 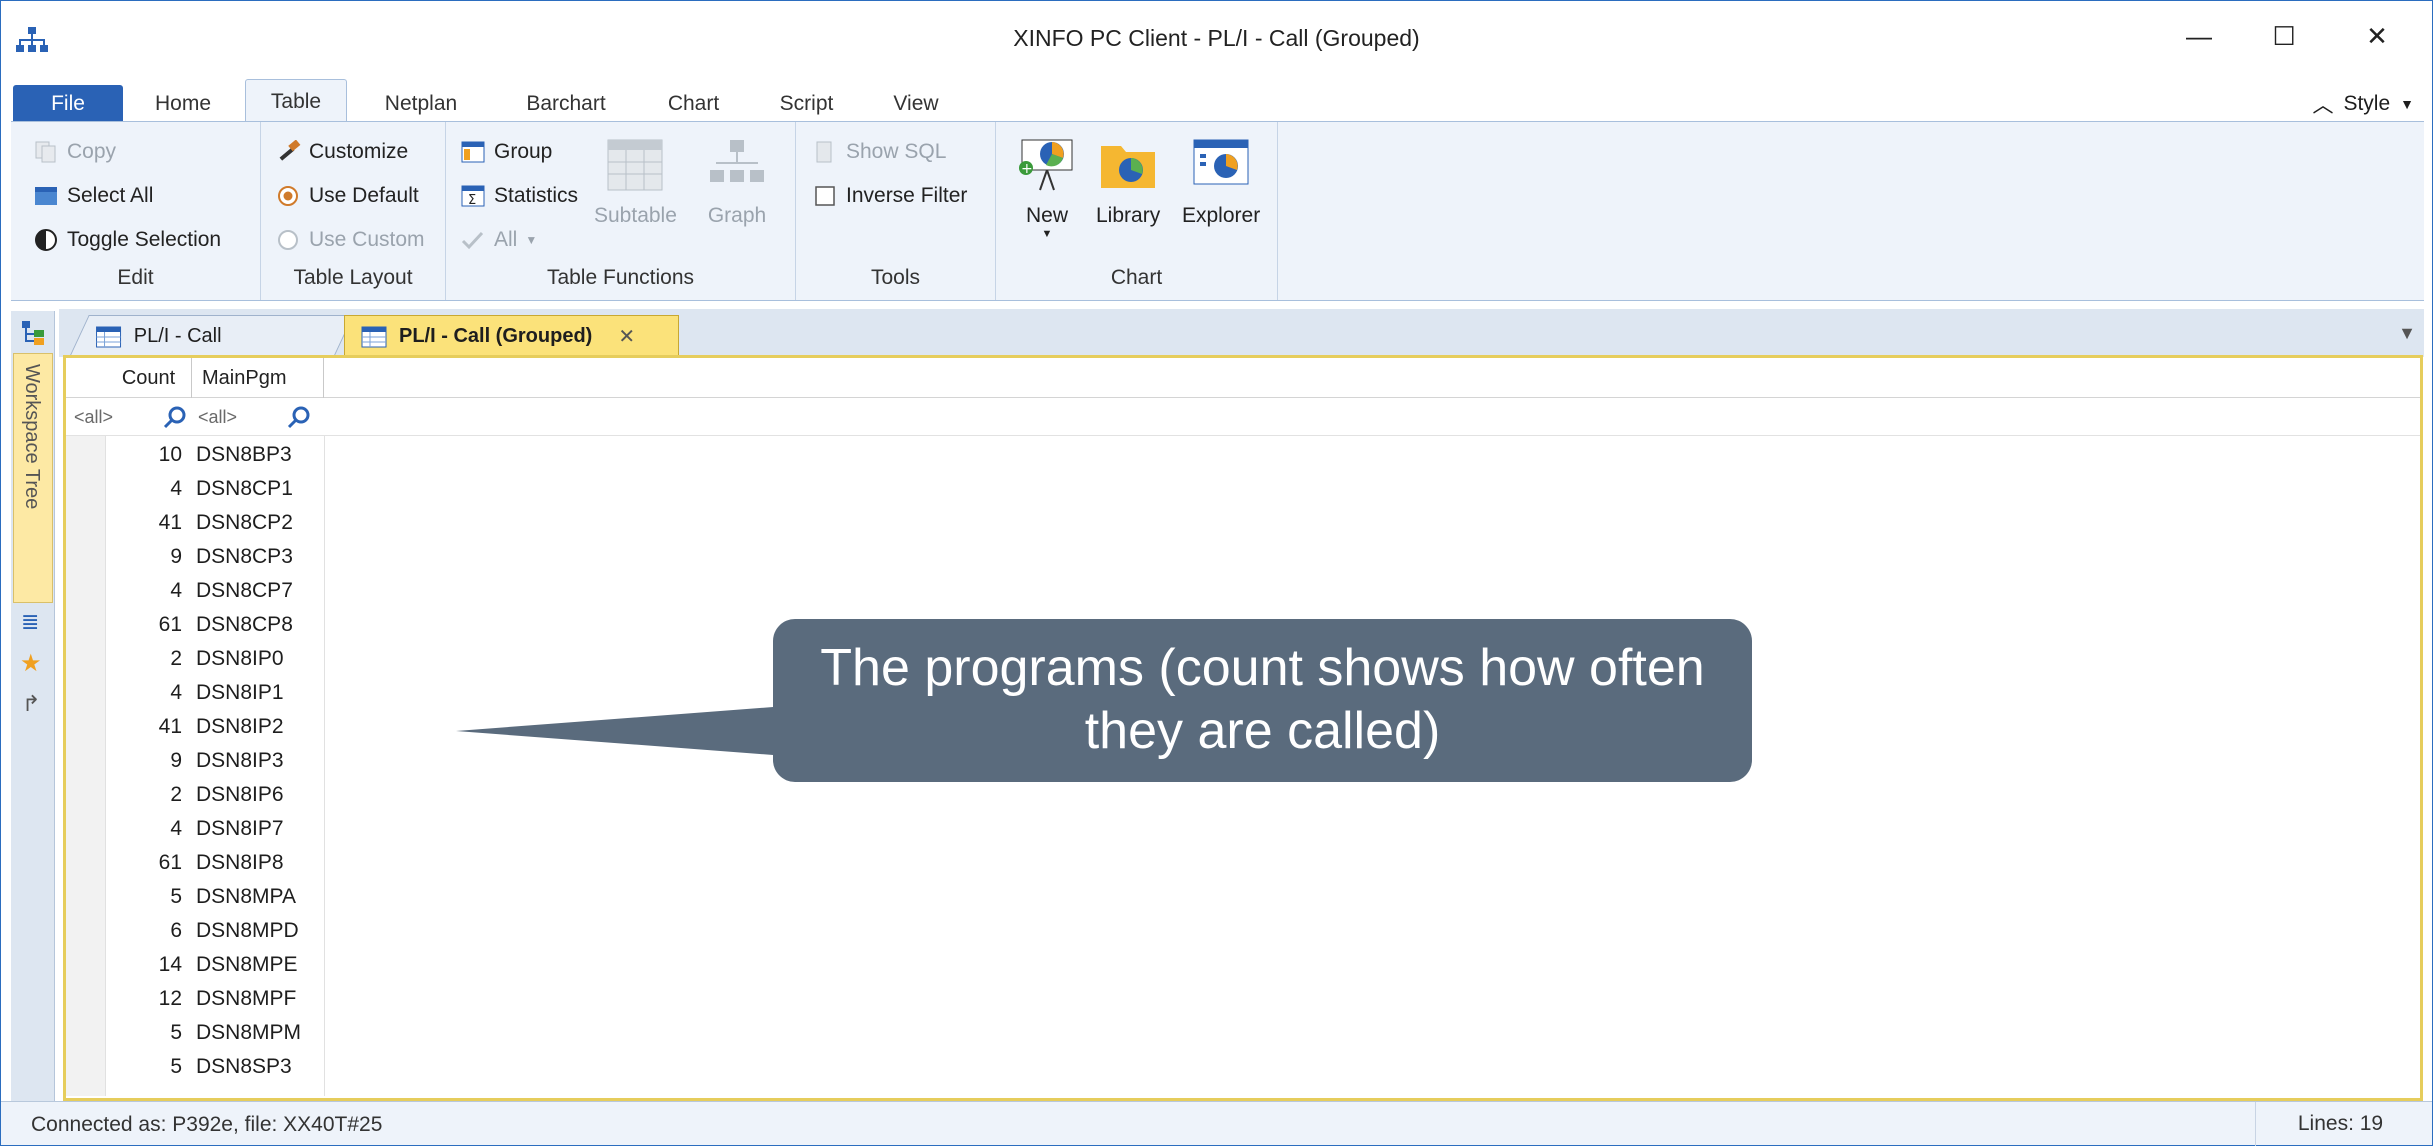 I want to click on style-menu: ︿ Style ▼, so click(x=2363, y=104).